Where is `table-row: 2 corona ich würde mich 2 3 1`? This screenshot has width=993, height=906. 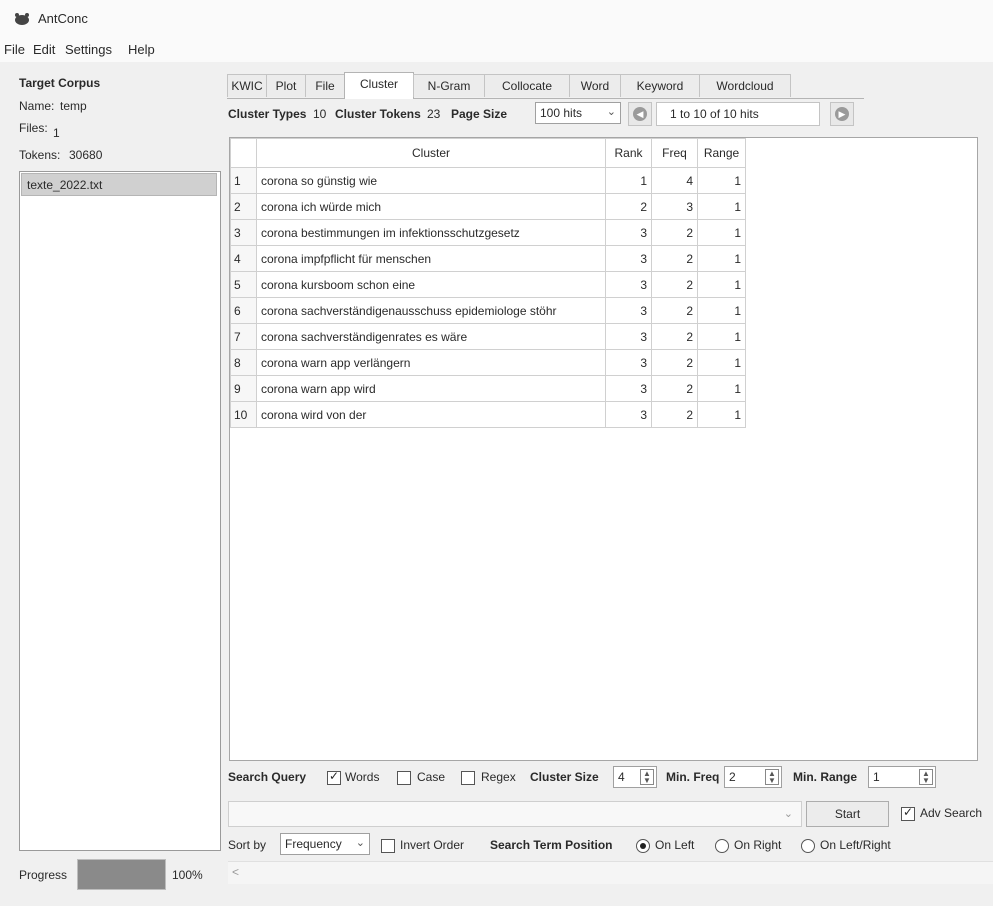
table-row: 2 corona ich würde mich 2 3 1 is located at coordinates (488, 206).